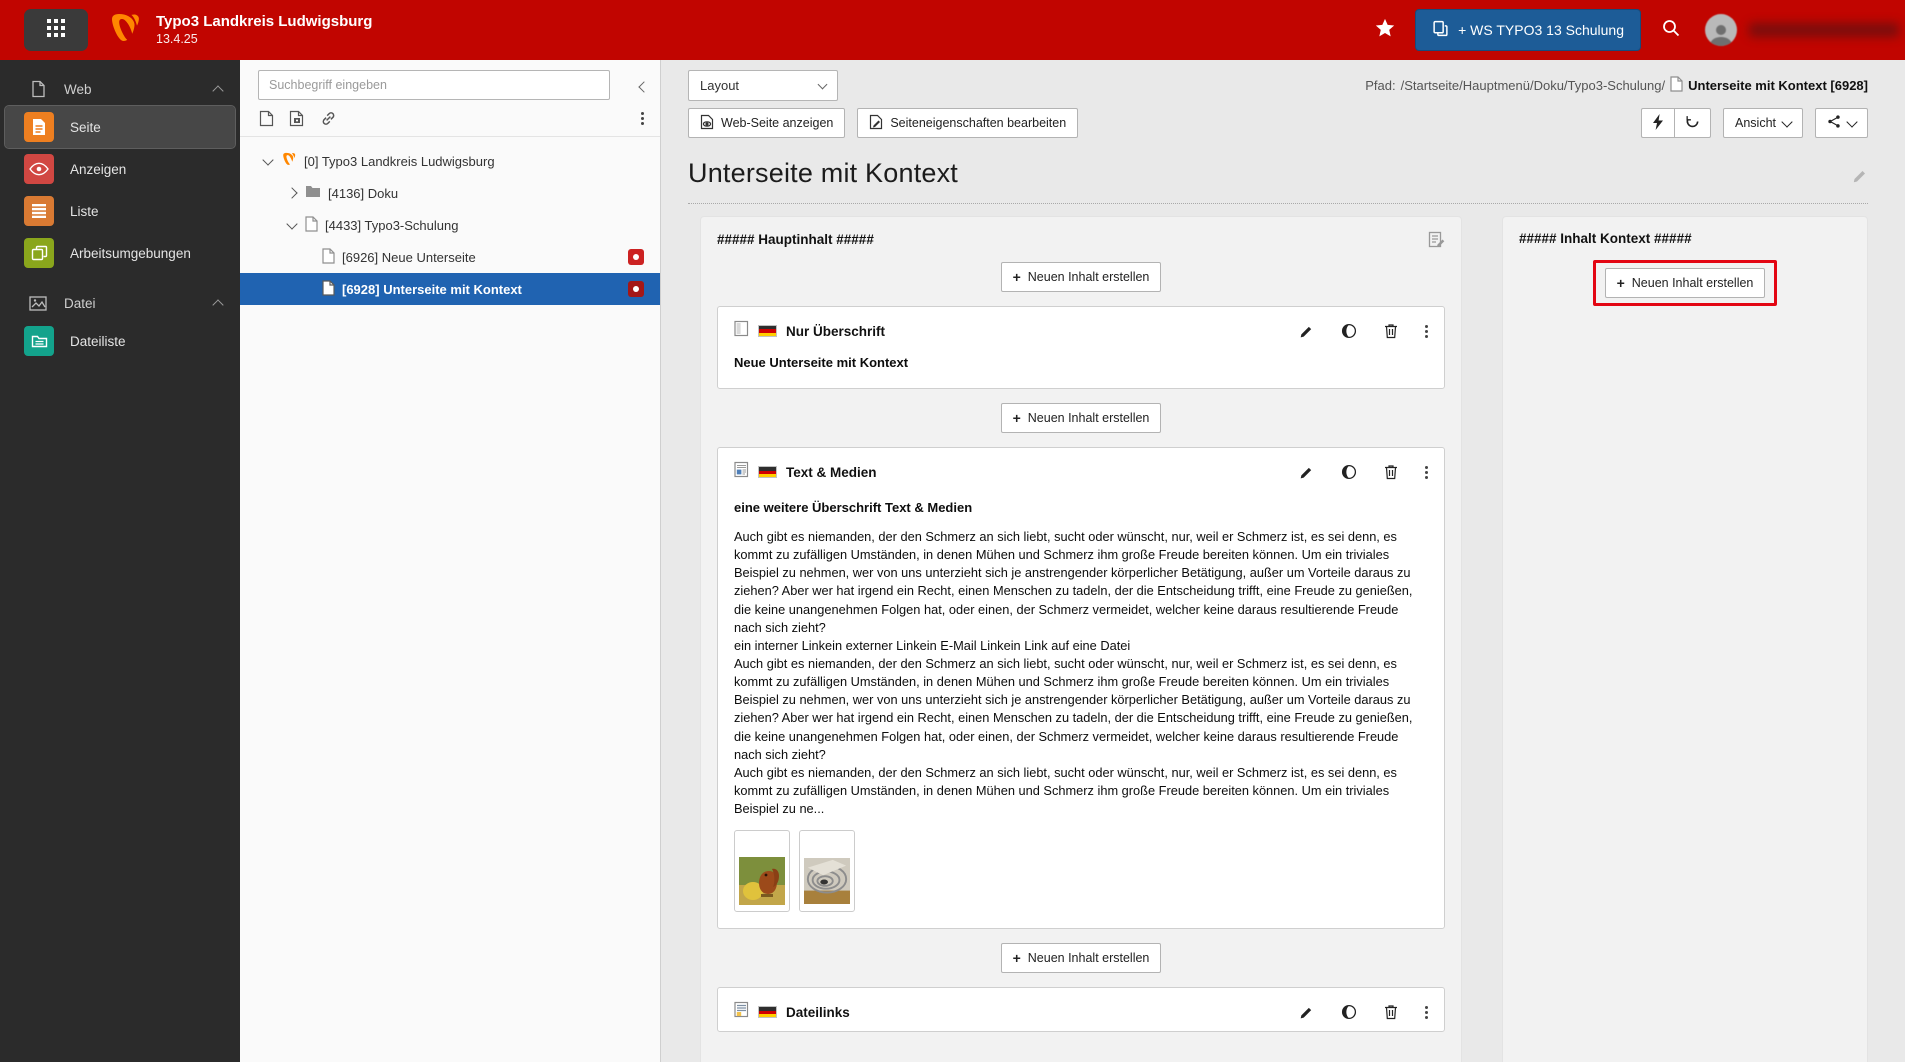  What do you see at coordinates (1841, 123) in the screenshot?
I see `share-menu-button` at bounding box center [1841, 123].